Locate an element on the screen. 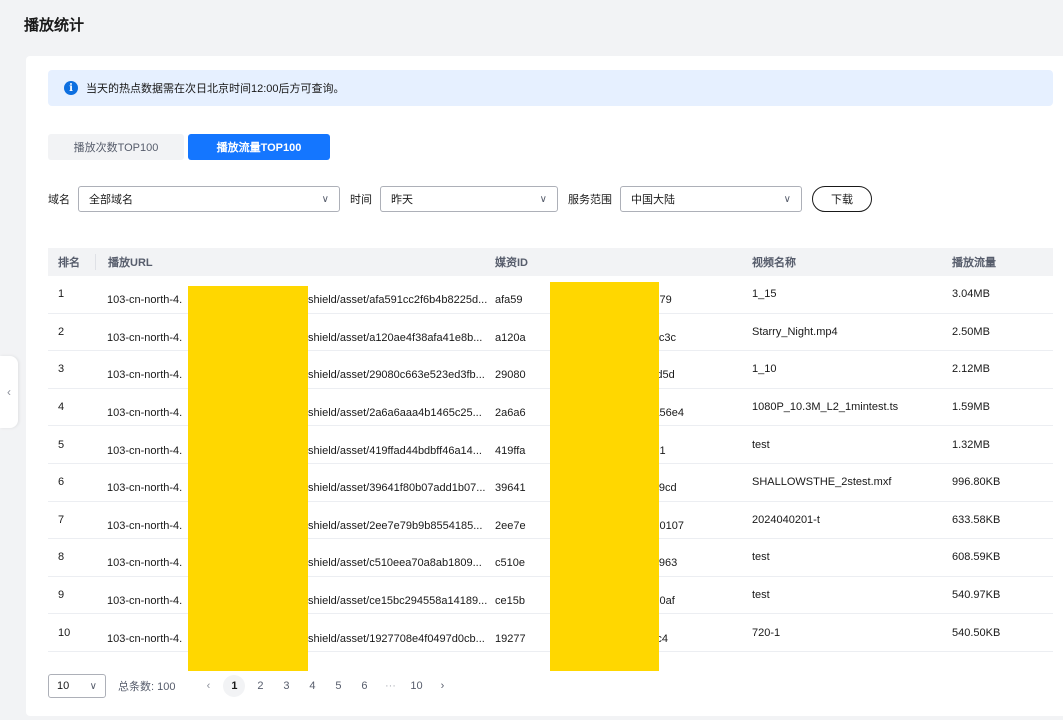 The image size is (1063, 720). page-size-select: 10 ∨ is located at coordinates (77, 686).